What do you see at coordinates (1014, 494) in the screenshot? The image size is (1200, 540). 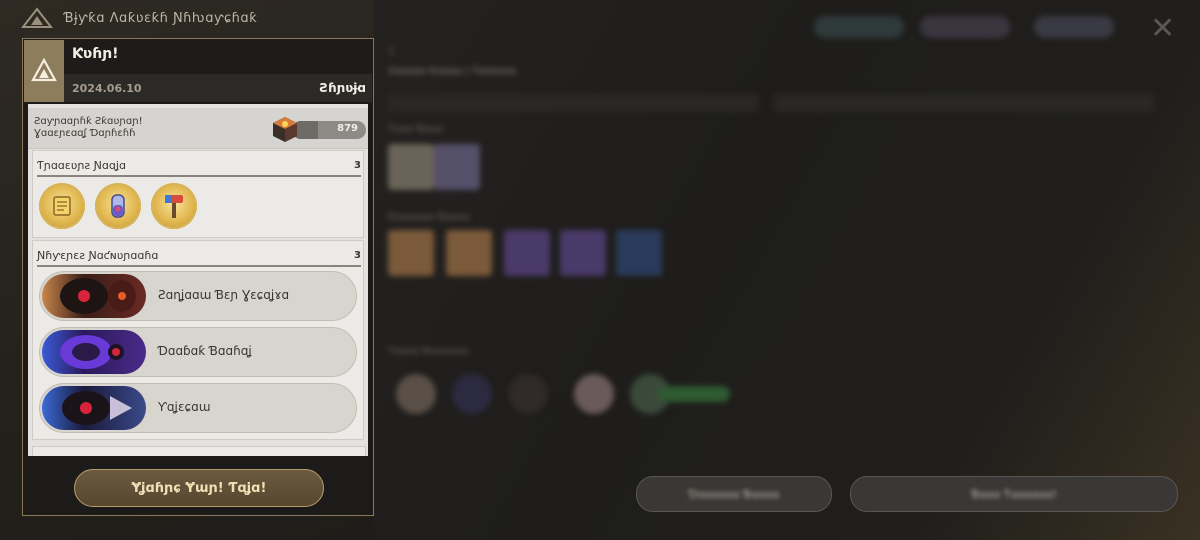 I see `bg-right-button: Ɓɑɑɑ Ƭɑɑɑɑɑɑ!` at bounding box center [1014, 494].